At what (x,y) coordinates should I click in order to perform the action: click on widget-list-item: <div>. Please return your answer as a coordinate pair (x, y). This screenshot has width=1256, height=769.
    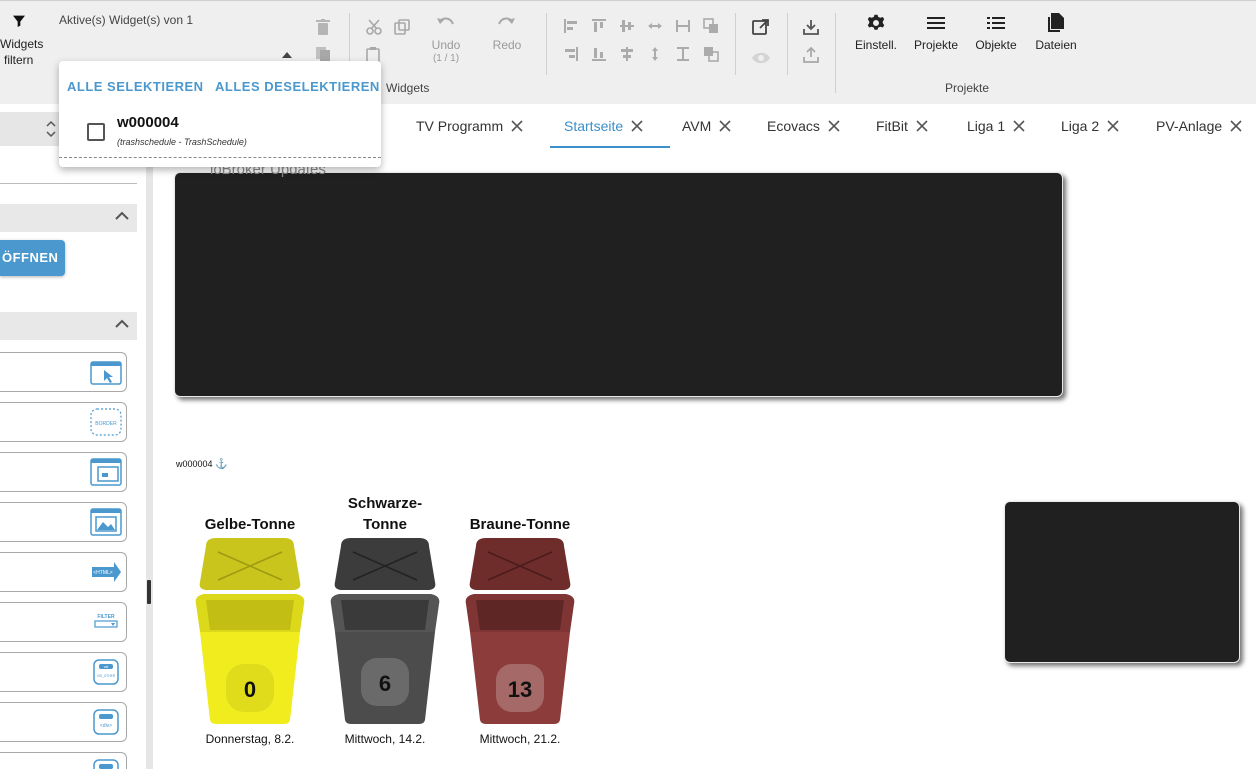
    Looking at the image, I should click on (63, 722).